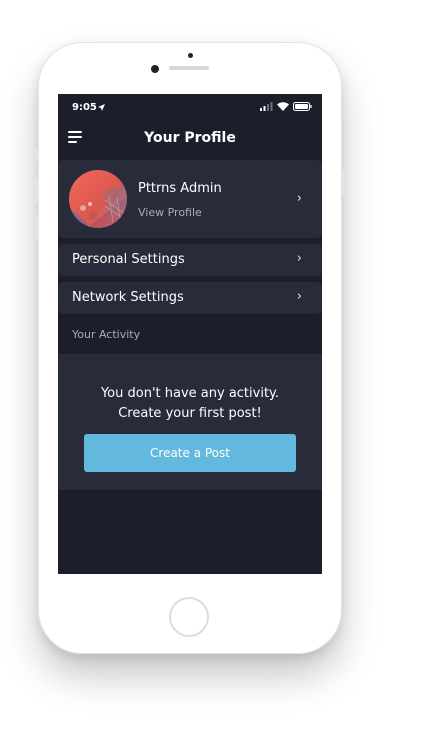 Image resolution: width=431 pixels, height=739 pixels. What do you see at coordinates (128, 297) in the screenshot?
I see `network-settings-label: Network Settings` at bounding box center [128, 297].